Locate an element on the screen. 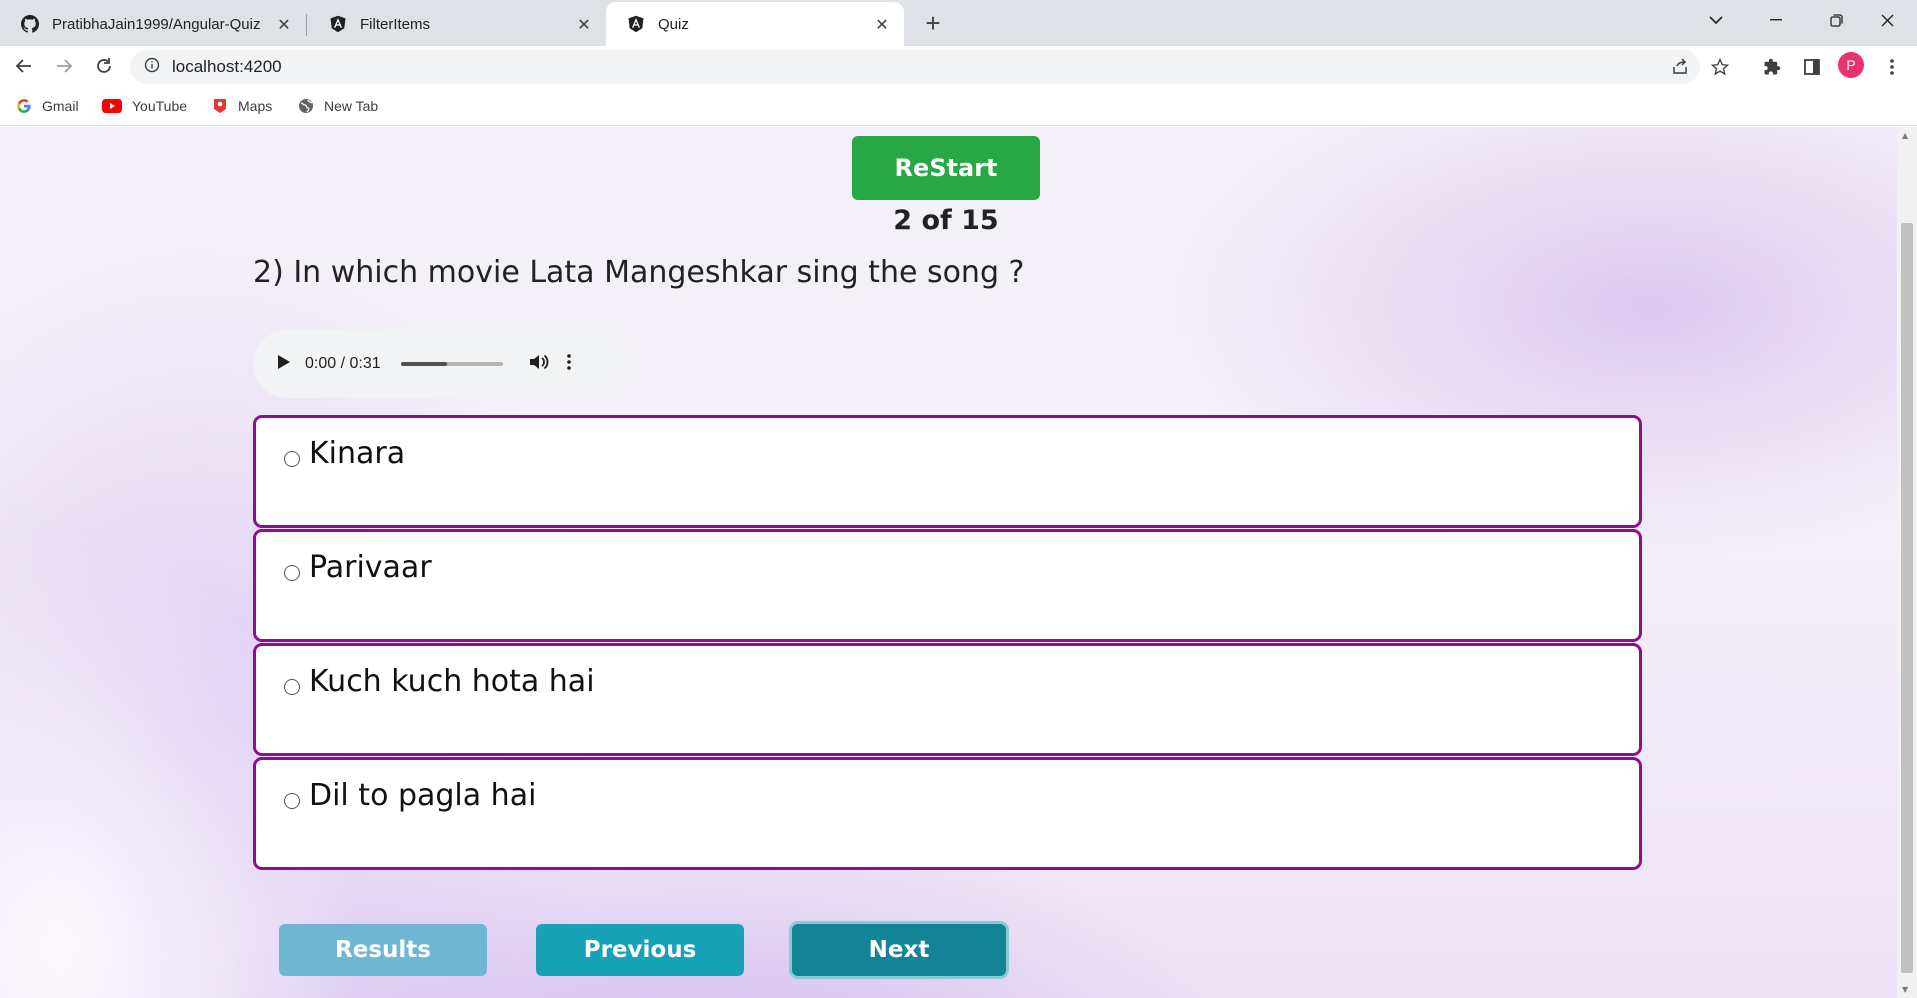 The image size is (1917, 998). back-arrow-icon is located at coordinates (24, 66).